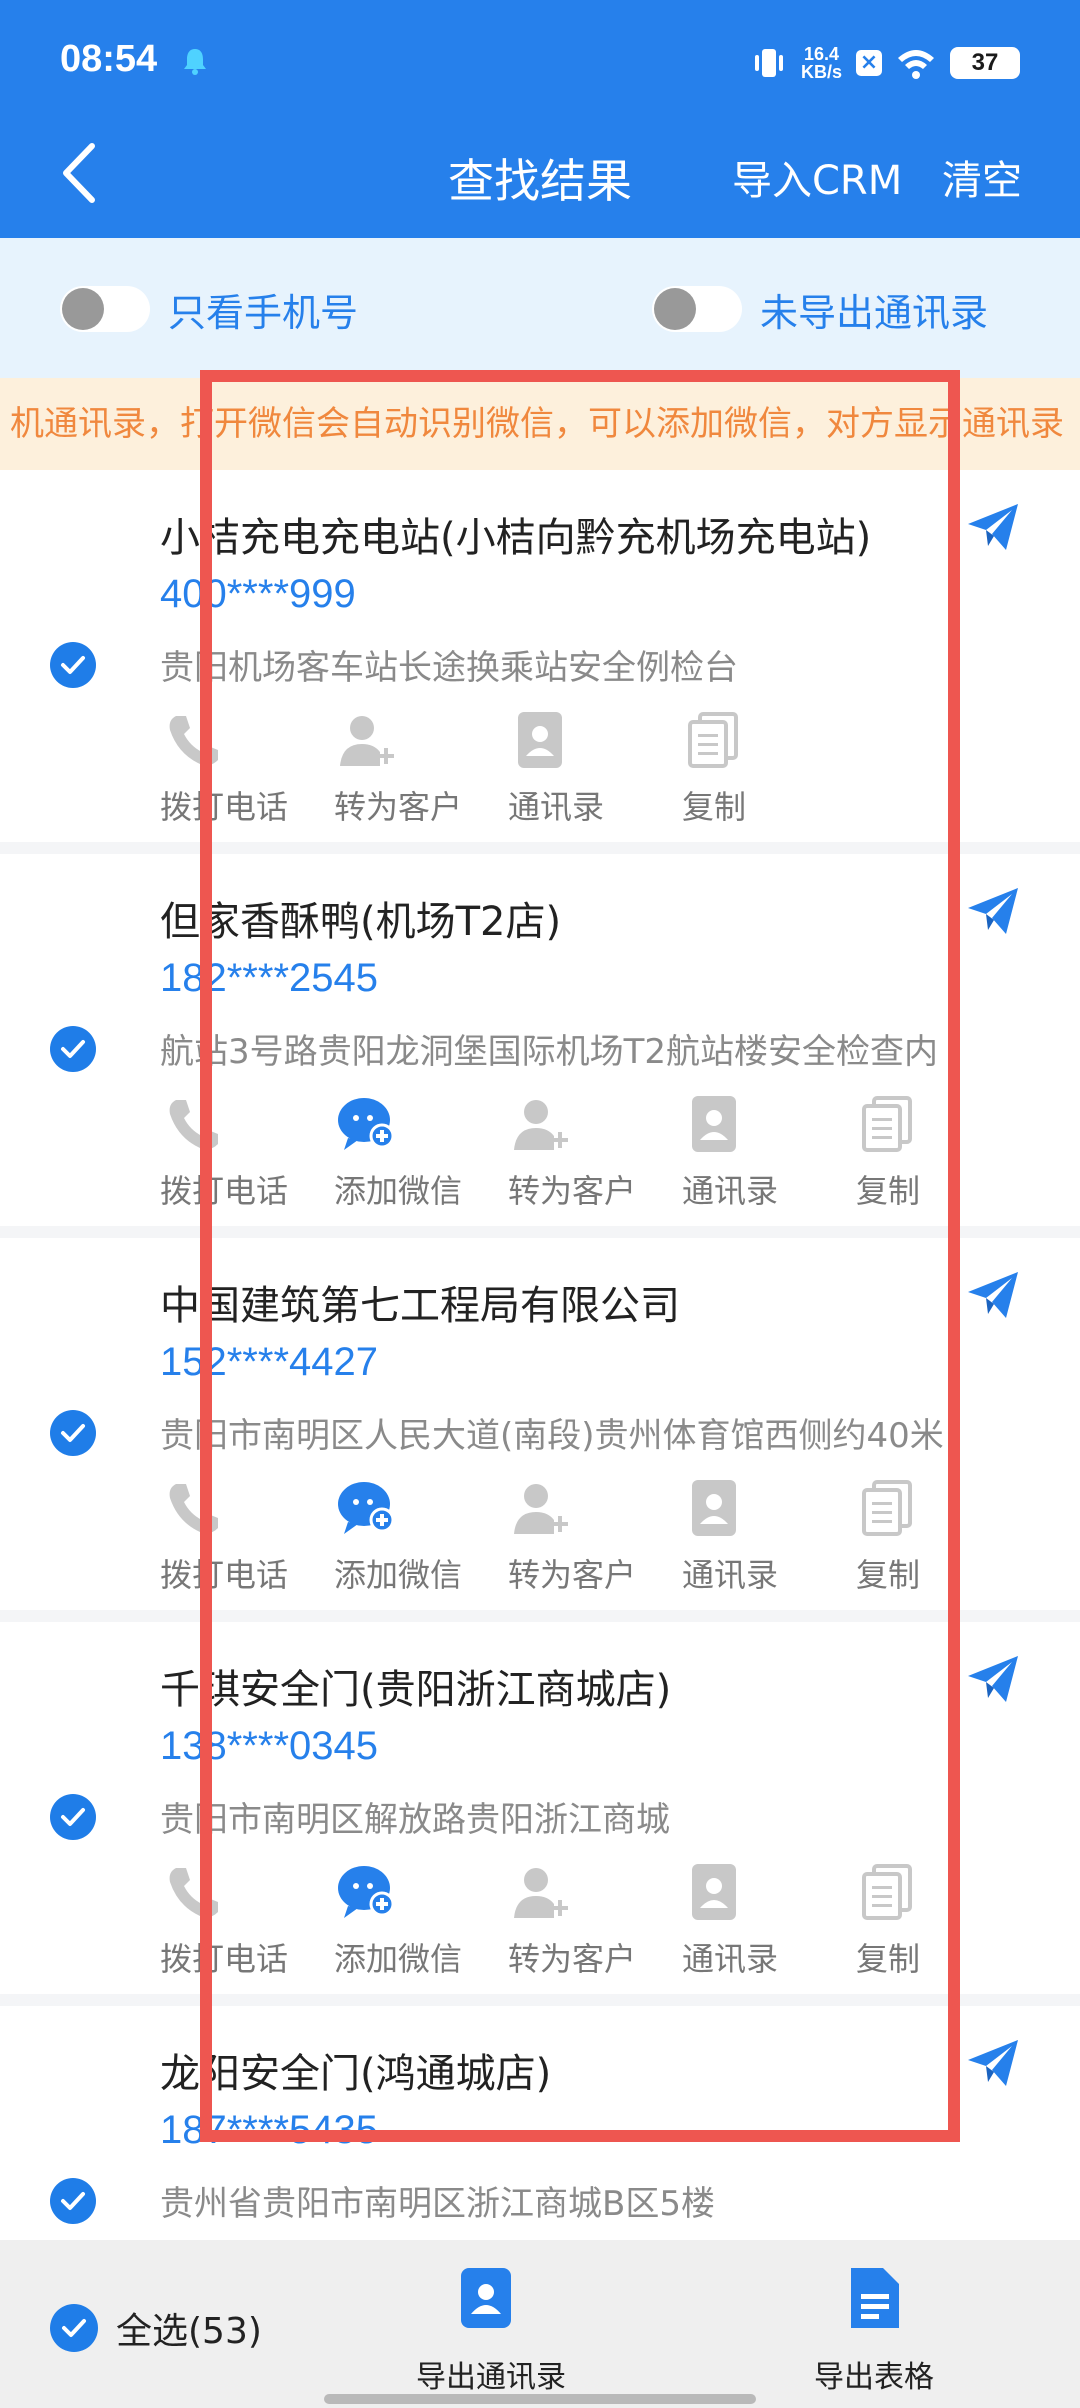 The width and height of the screenshot is (1080, 2408). What do you see at coordinates (269, 2130) in the screenshot?
I see `card-phone: 187****5435` at bounding box center [269, 2130].